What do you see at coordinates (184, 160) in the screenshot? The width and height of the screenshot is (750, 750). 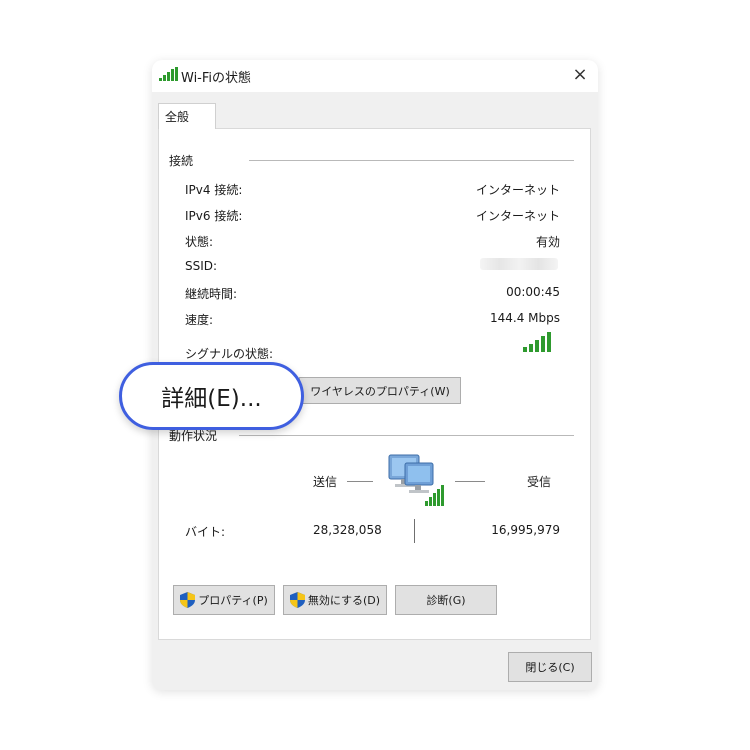 I see `connection-group-label: 接続` at bounding box center [184, 160].